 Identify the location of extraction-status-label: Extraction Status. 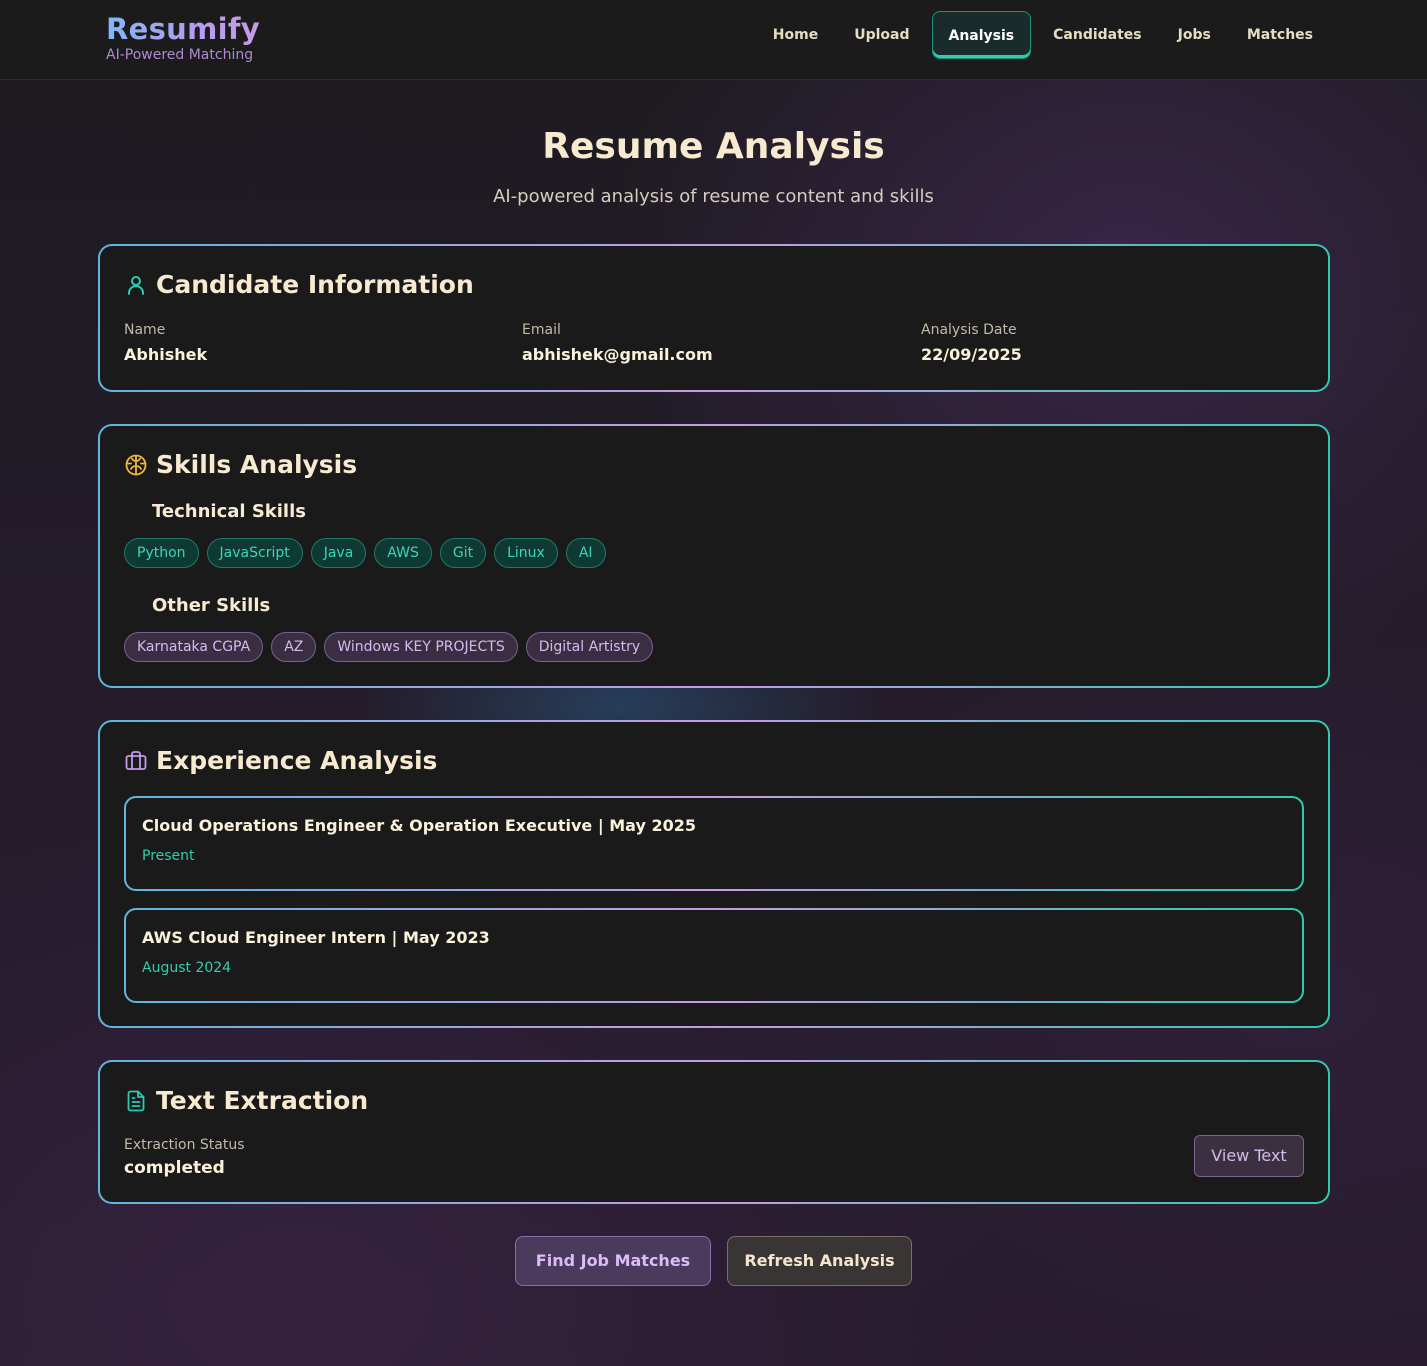
(184, 1145).